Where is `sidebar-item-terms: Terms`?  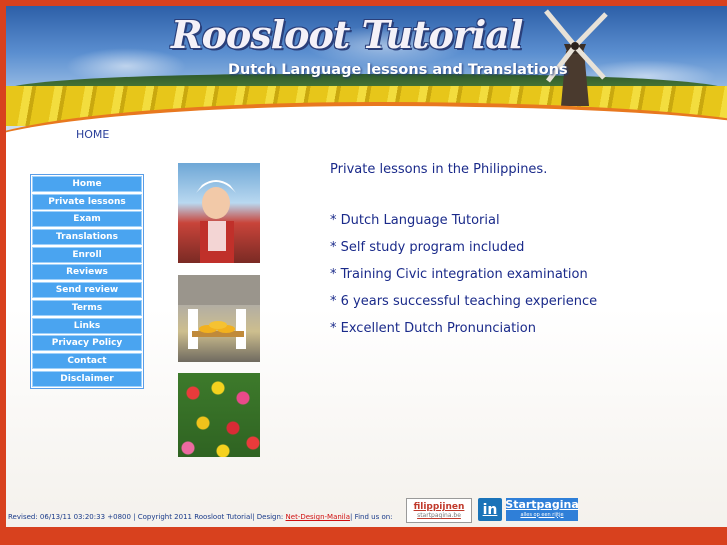
sidebar-item-terms: Terms is located at coordinates (87, 307).